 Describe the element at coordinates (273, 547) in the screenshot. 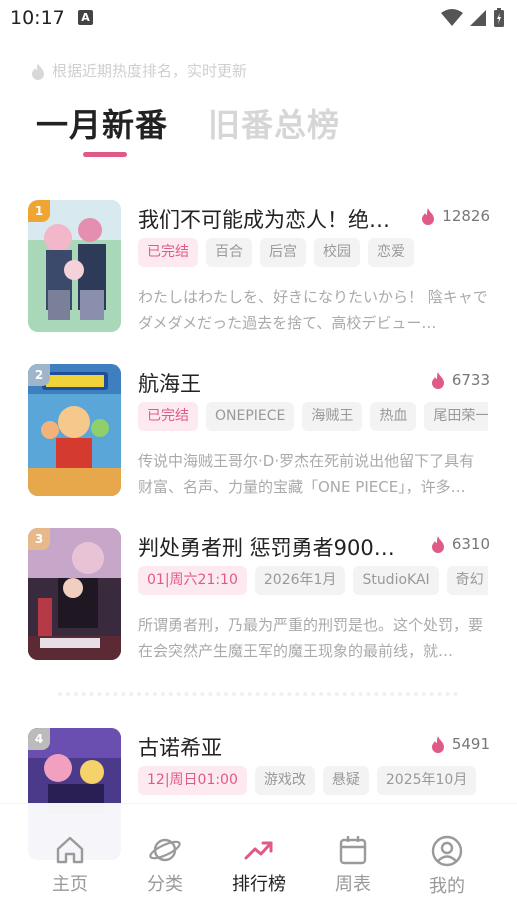

I see `anime-title: 判处勇者刑 惩罚勇者9004队刑务记录` at that location.